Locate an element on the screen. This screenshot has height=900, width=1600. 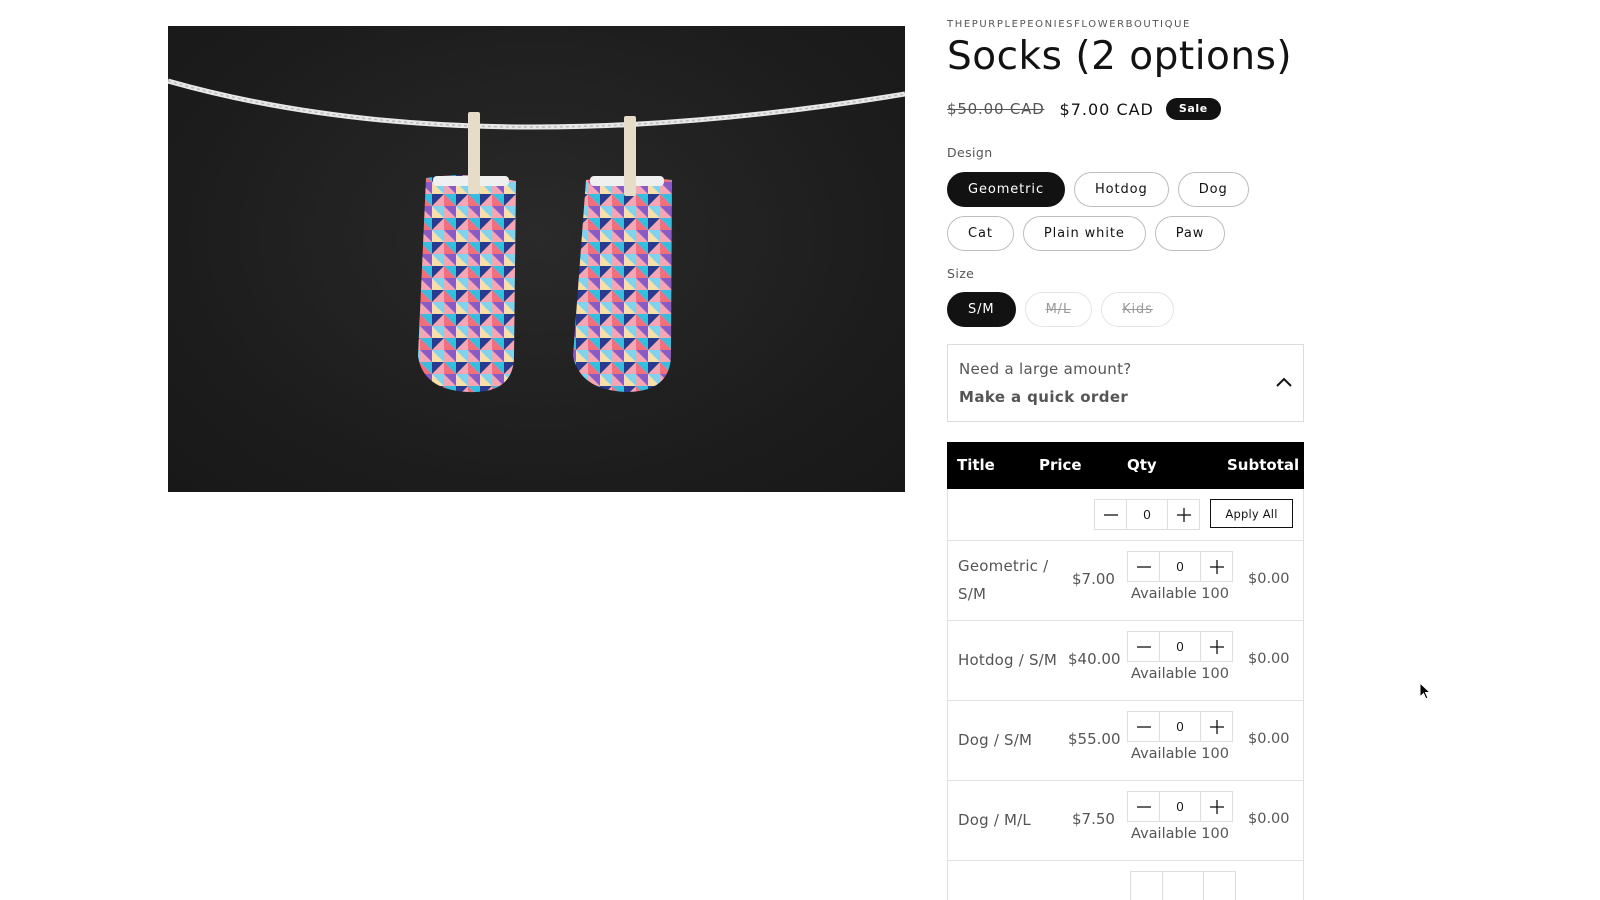
apply-all-qty-stepper: 0 is located at coordinates (1147, 514).